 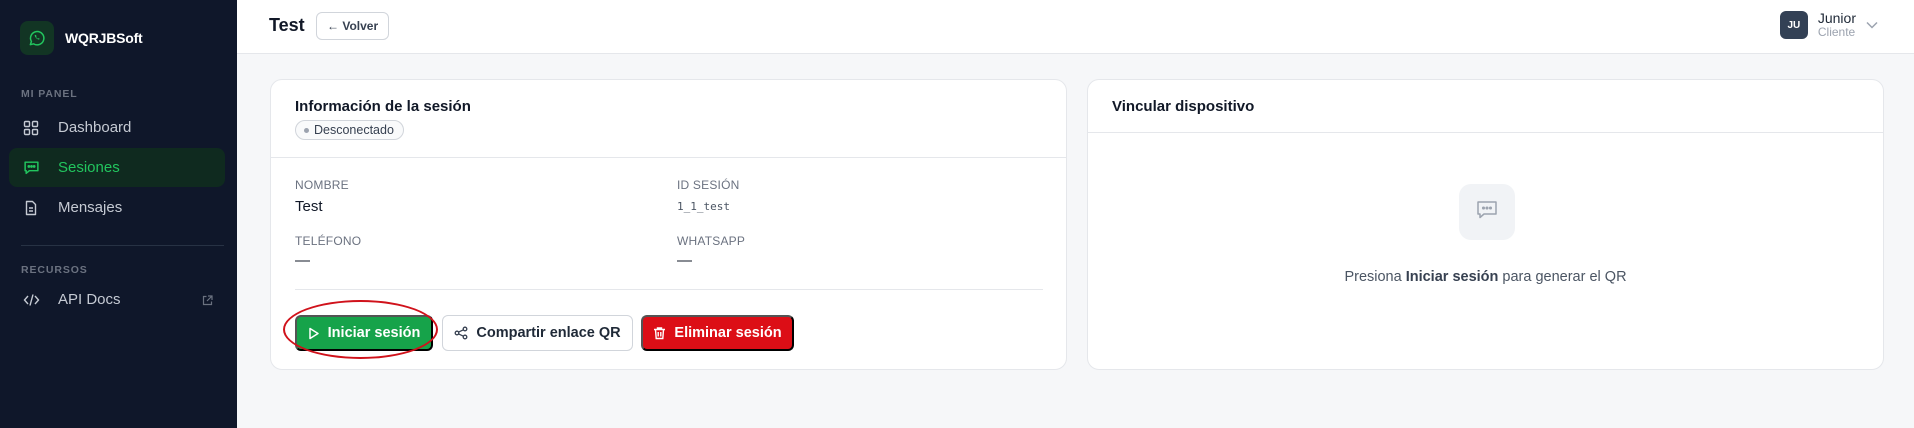 I want to click on status-badge: Desconectado, so click(x=349, y=130).